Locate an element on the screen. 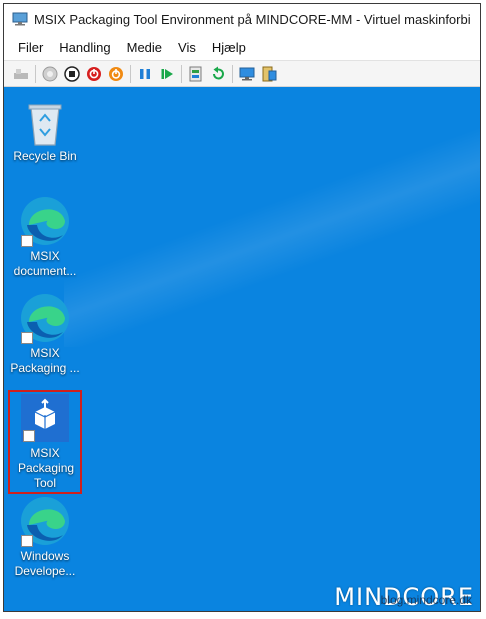 The width and height of the screenshot is (486, 619). revert-icon is located at coordinates (218, 72).